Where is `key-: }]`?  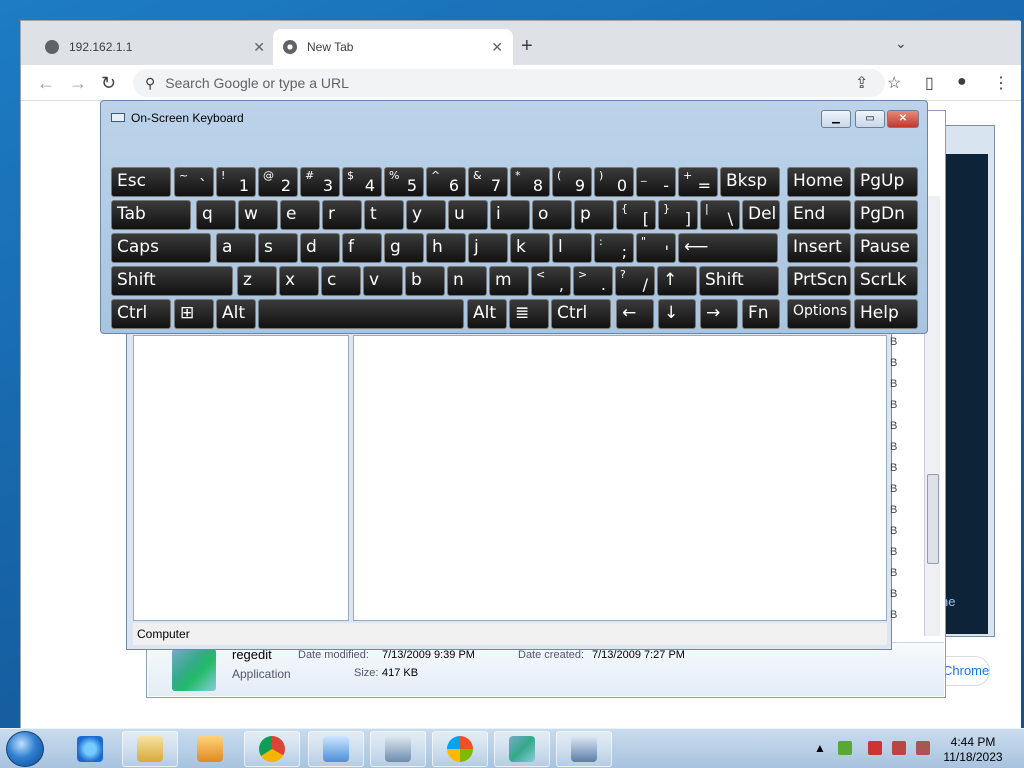 key-: }] is located at coordinates (678, 215).